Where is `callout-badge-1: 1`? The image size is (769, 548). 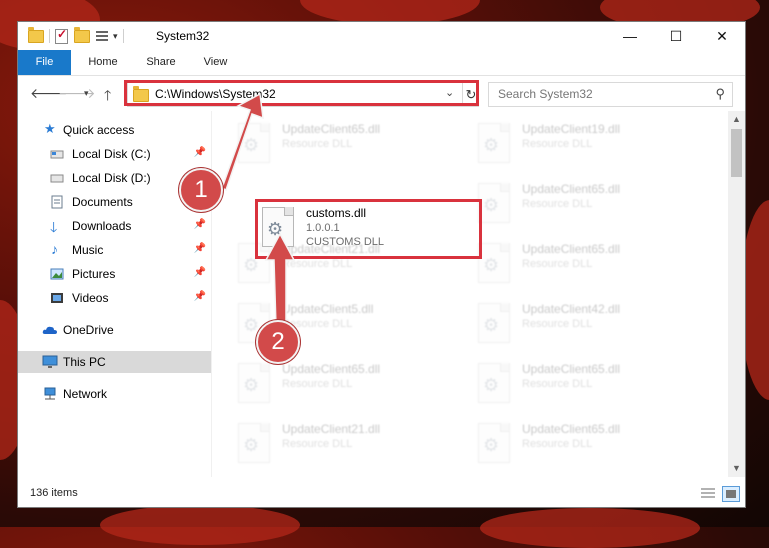
callout-badge-1: 1 is located at coordinates (201, 190).